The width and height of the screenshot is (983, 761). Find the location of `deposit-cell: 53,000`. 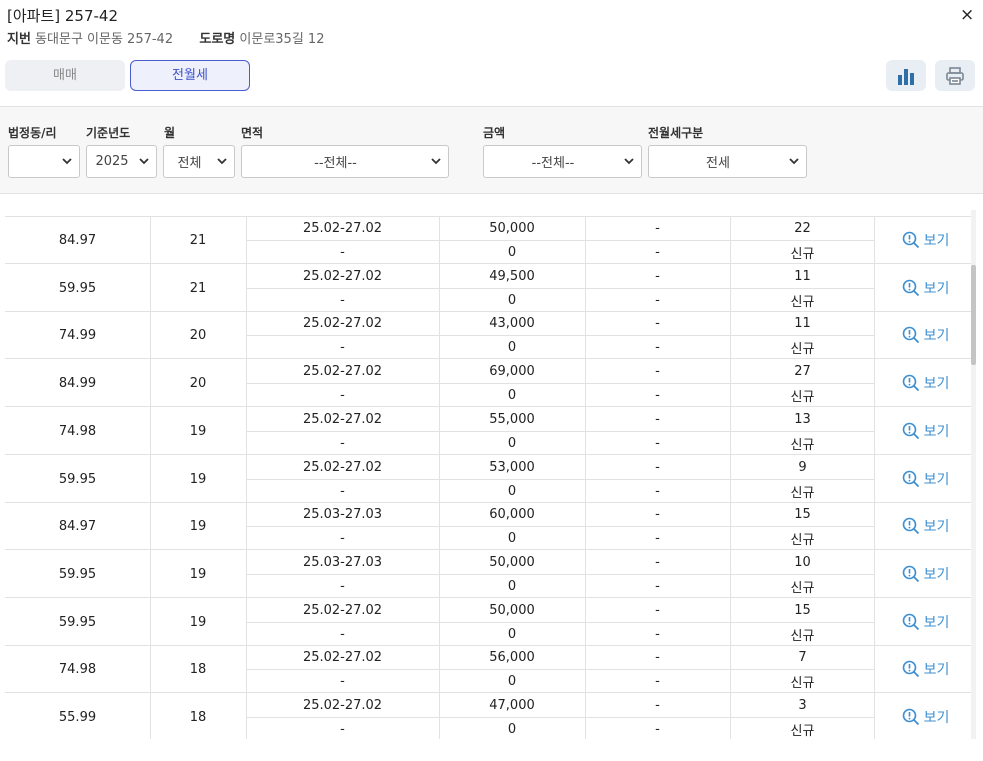

deposit-cell: 53,000 is located at coordinates (512, 467).